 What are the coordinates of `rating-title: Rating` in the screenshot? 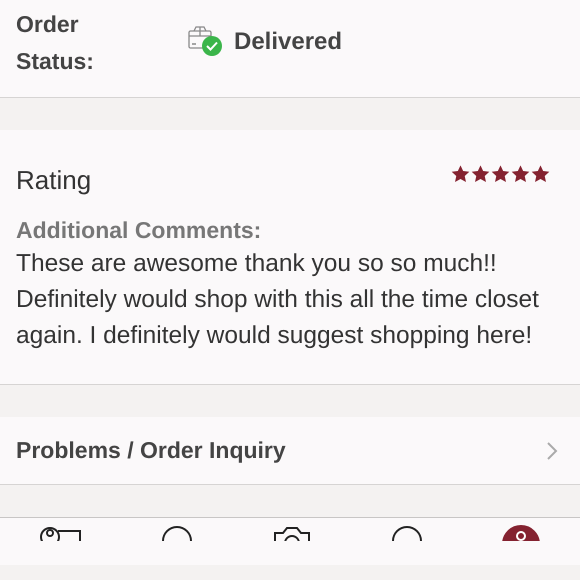 It's located at (54, 180).